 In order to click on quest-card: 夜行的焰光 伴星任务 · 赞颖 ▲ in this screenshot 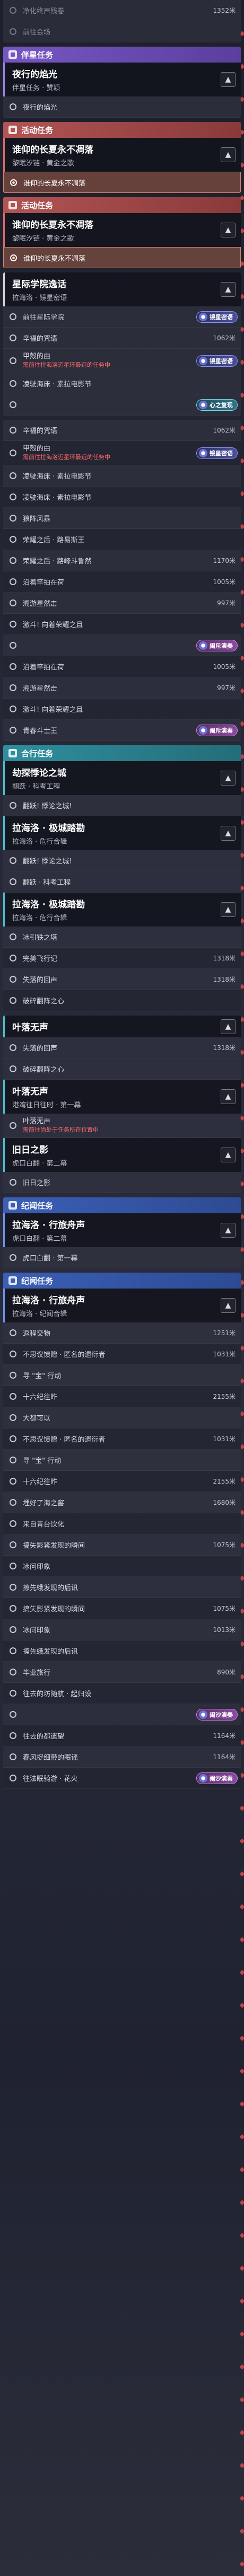, I will do `click(122, 79)`.